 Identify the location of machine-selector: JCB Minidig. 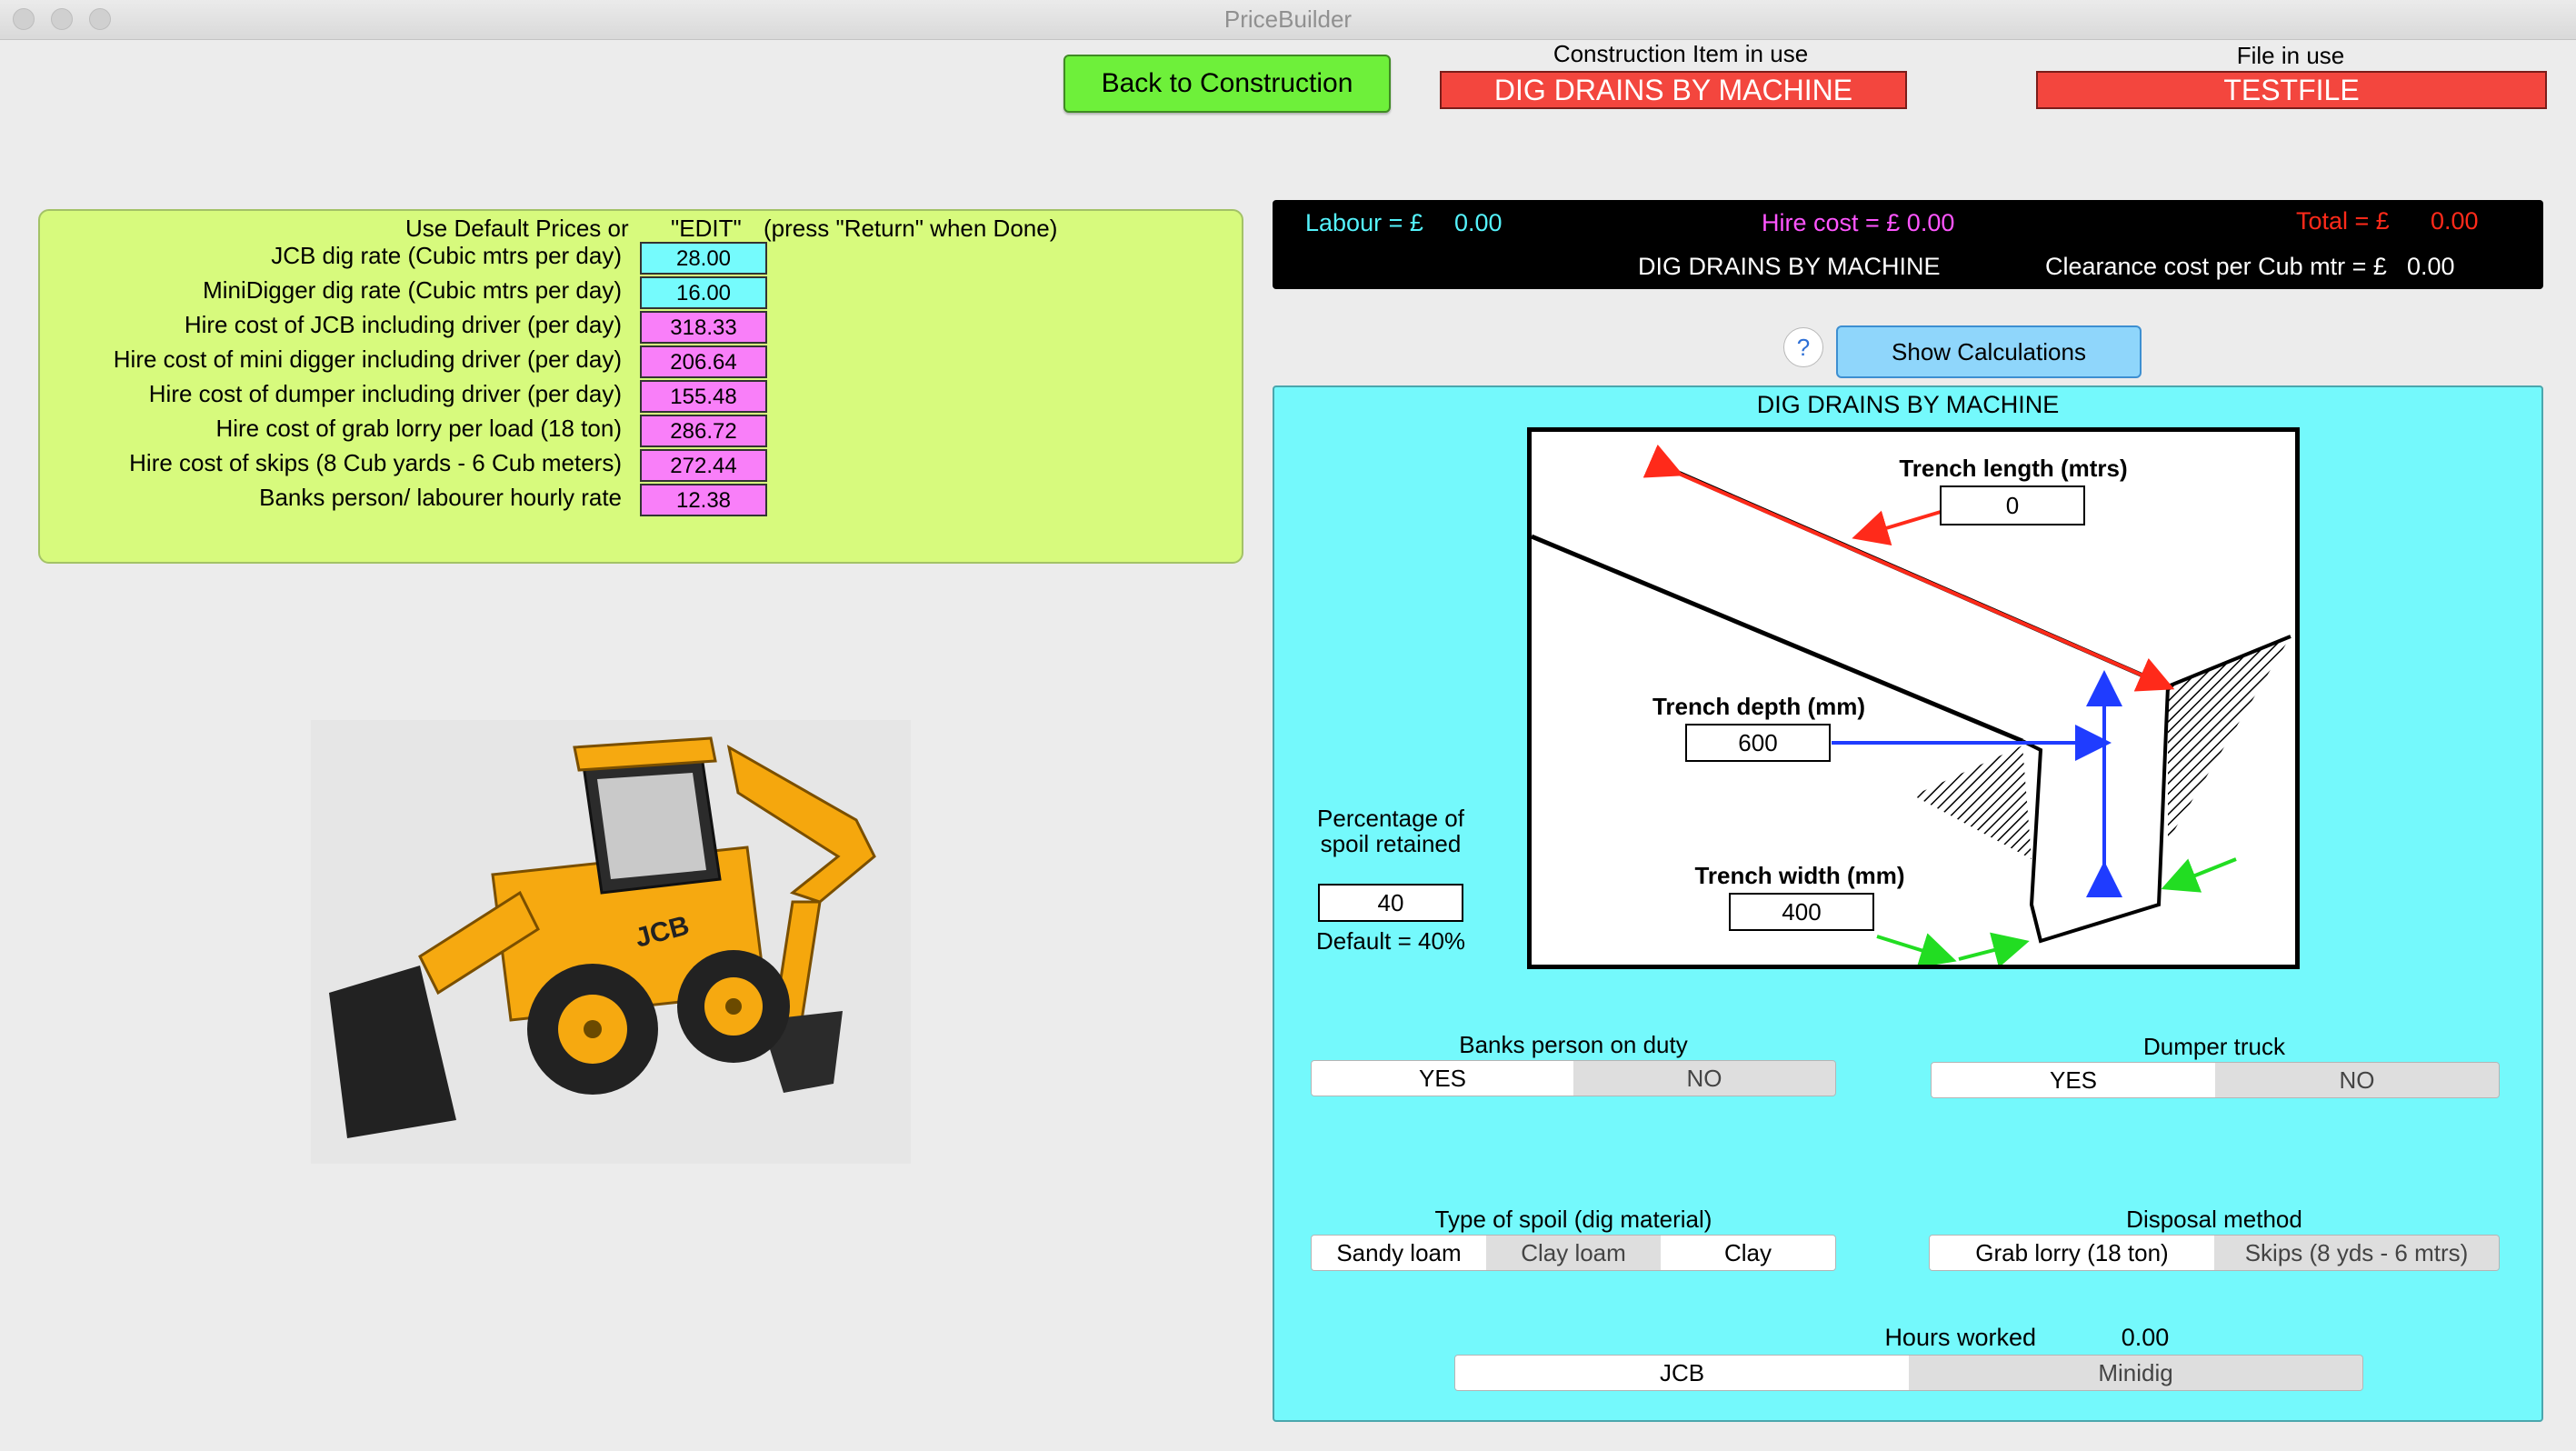
(1908, 1373).